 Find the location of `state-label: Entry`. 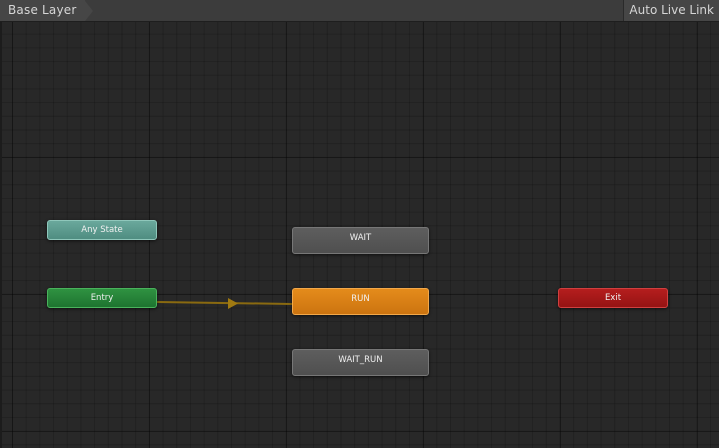

state-label: Entry is located at coordinates (102, 298).